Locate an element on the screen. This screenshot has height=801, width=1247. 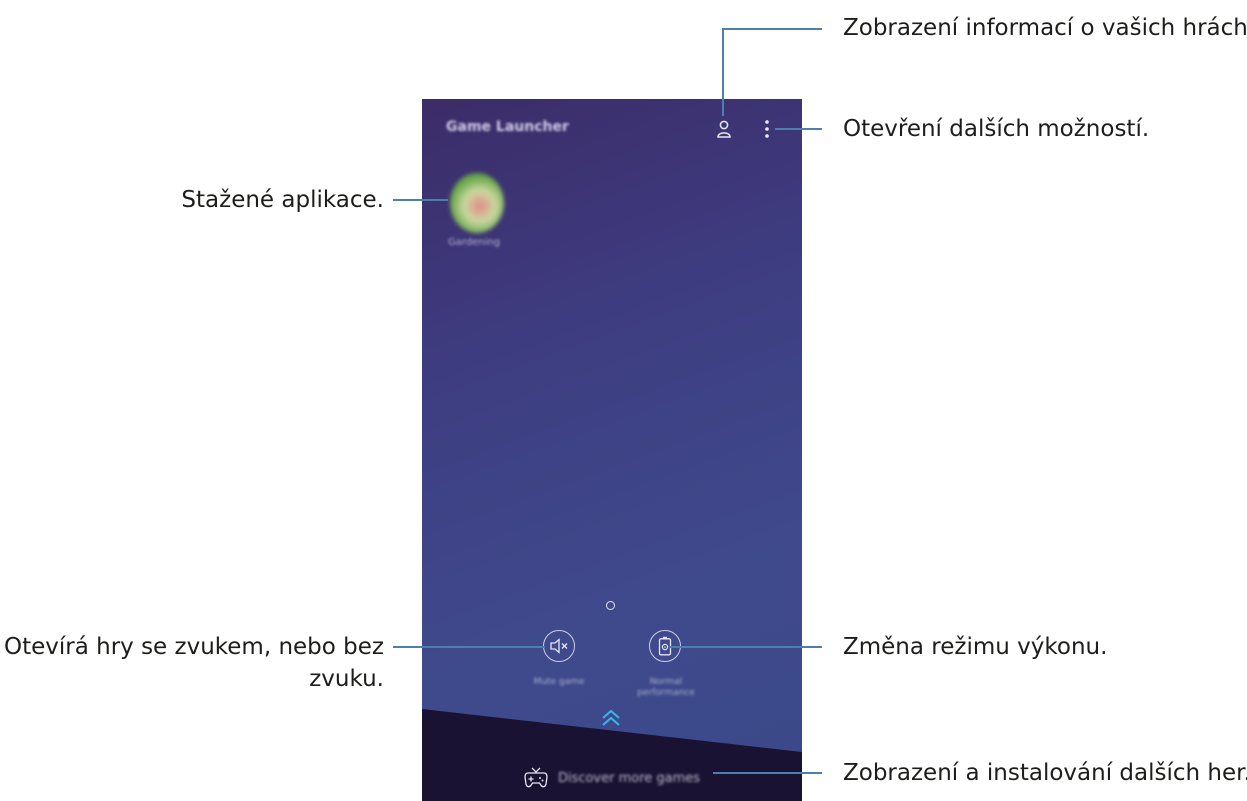
callout-line-discover is located at coordinates (767, 773).